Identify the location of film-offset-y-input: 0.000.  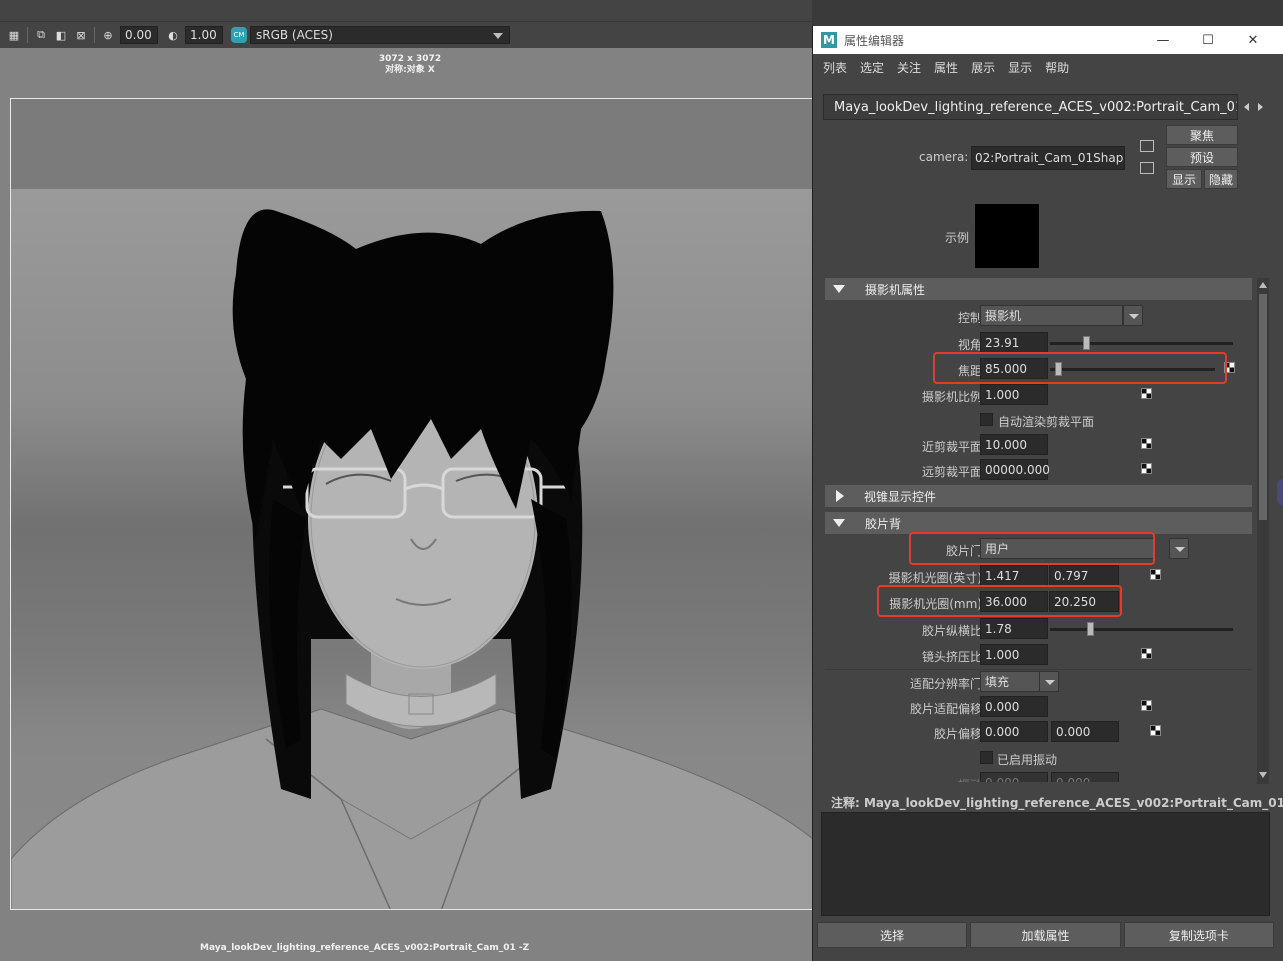
(1085, 731).